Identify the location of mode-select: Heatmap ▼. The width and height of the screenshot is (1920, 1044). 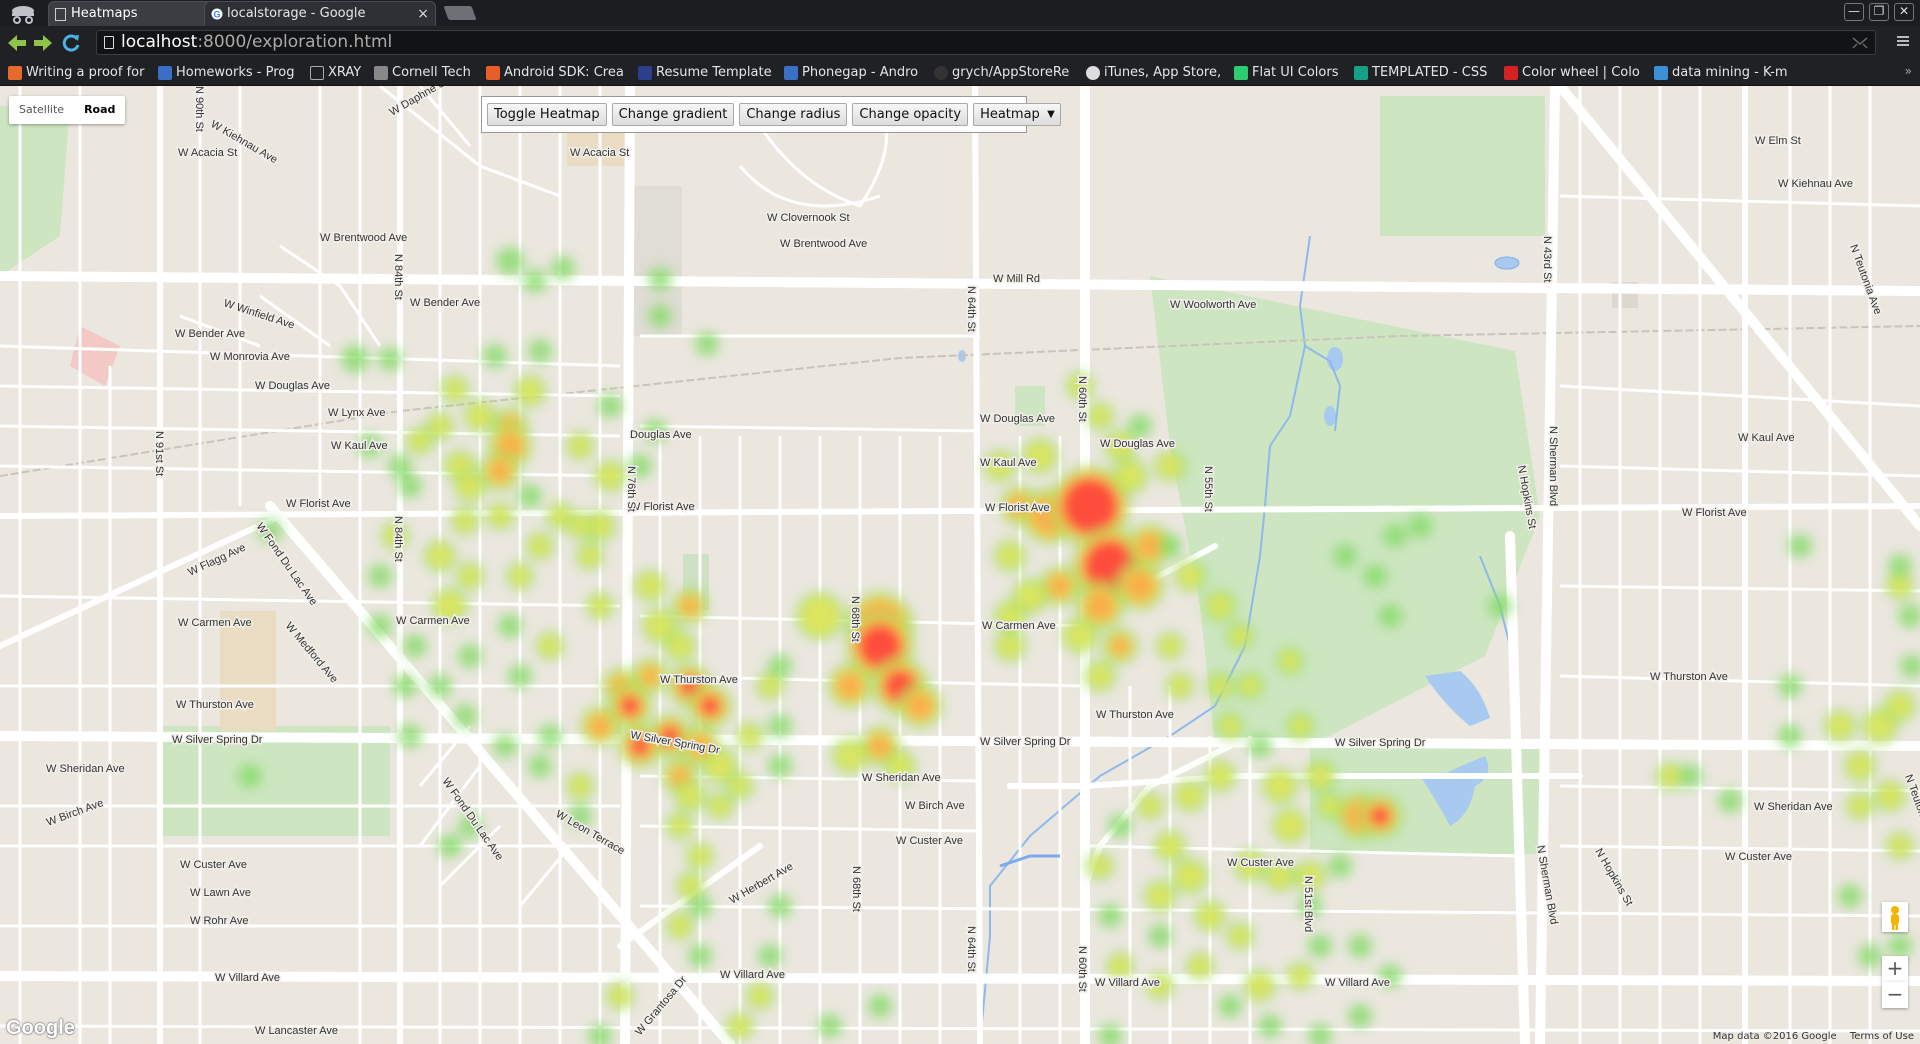
(1017, 114).